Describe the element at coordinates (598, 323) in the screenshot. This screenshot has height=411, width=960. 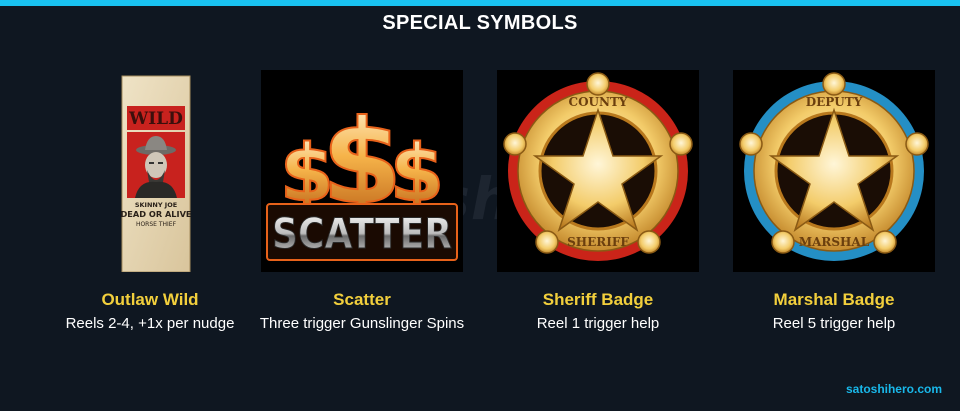
I see `symbol-description: Reel 1 trigger help` at that location.